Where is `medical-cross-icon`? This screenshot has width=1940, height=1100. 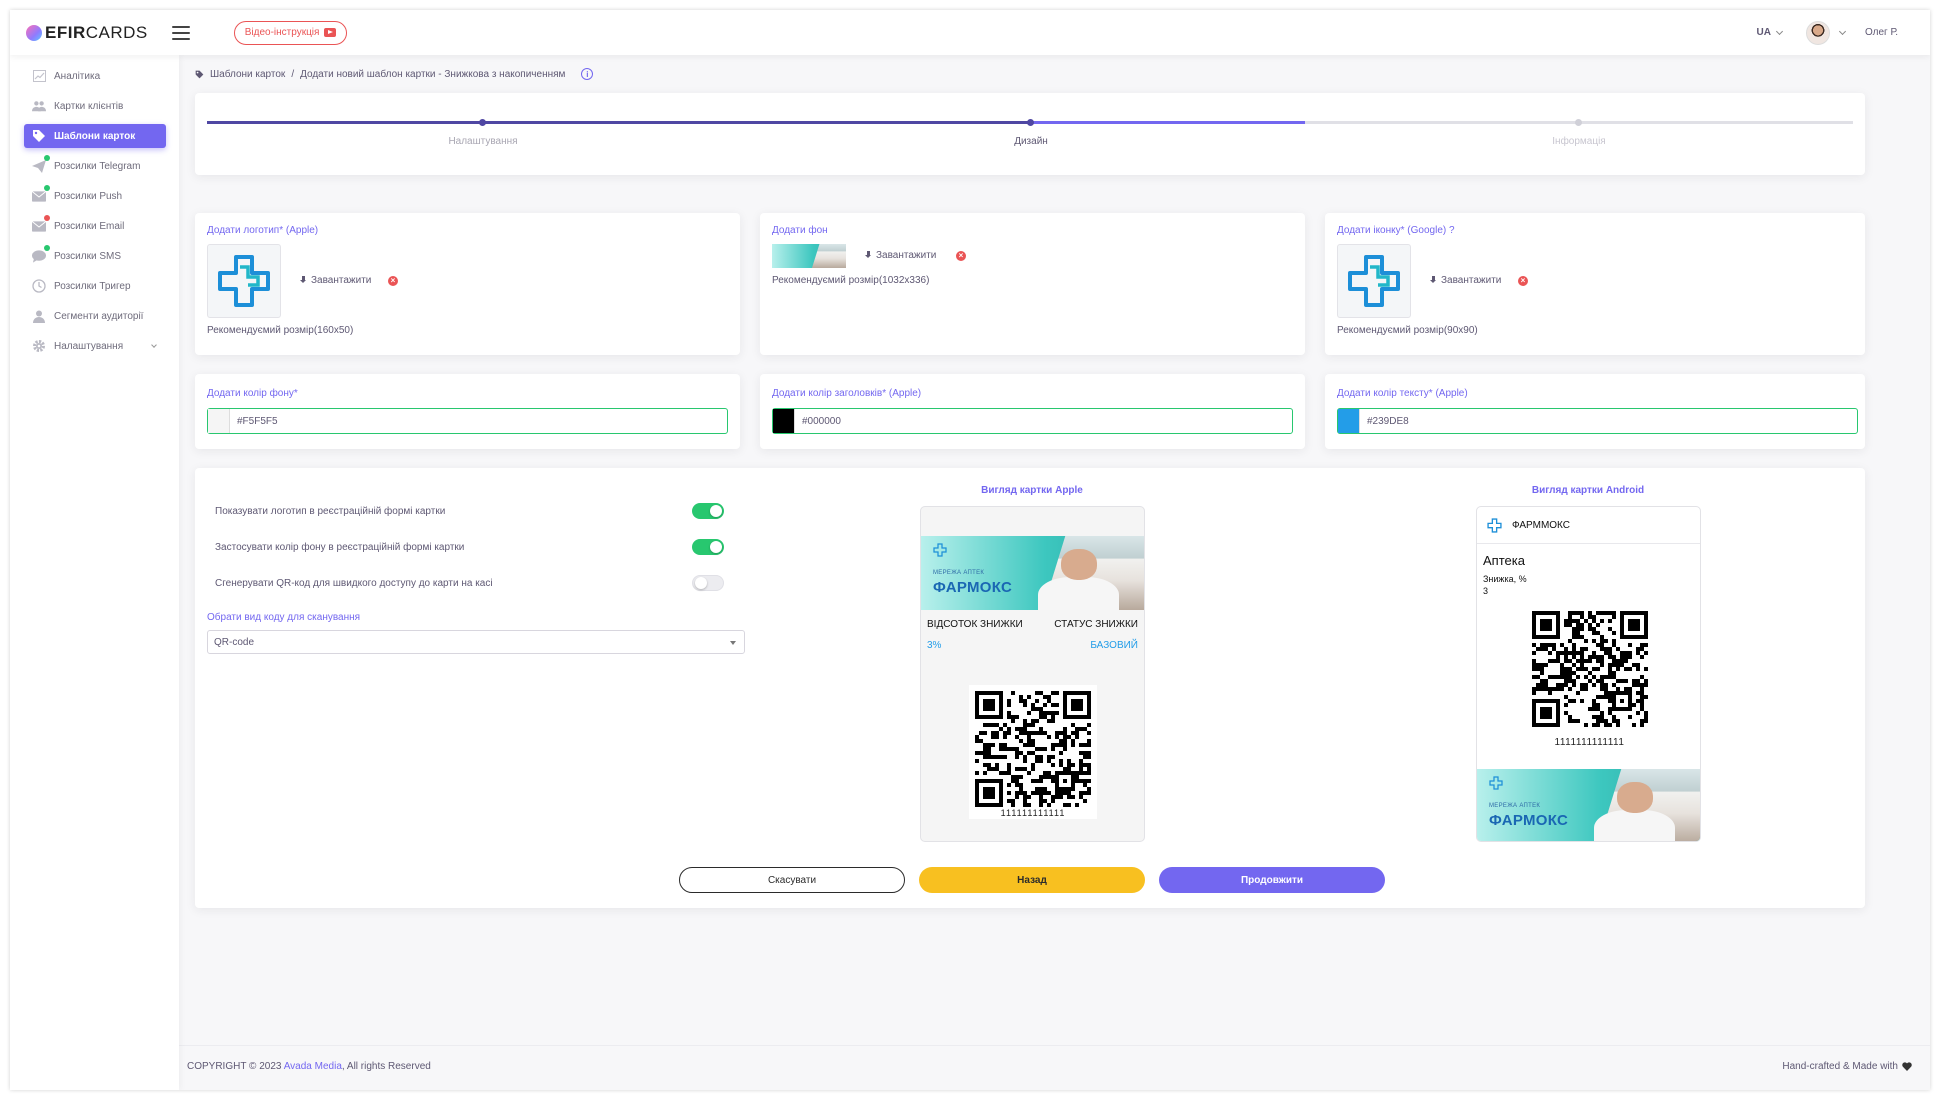
medical-cross-icon is located at coordinates (1494, 525).